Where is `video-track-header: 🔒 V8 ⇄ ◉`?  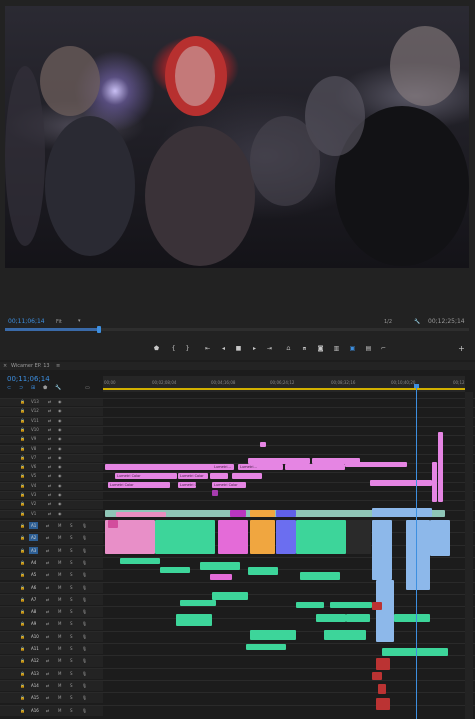
video-track-header: 🔒 V8 ⇄ ◉ is located at coordinates (51, 448).